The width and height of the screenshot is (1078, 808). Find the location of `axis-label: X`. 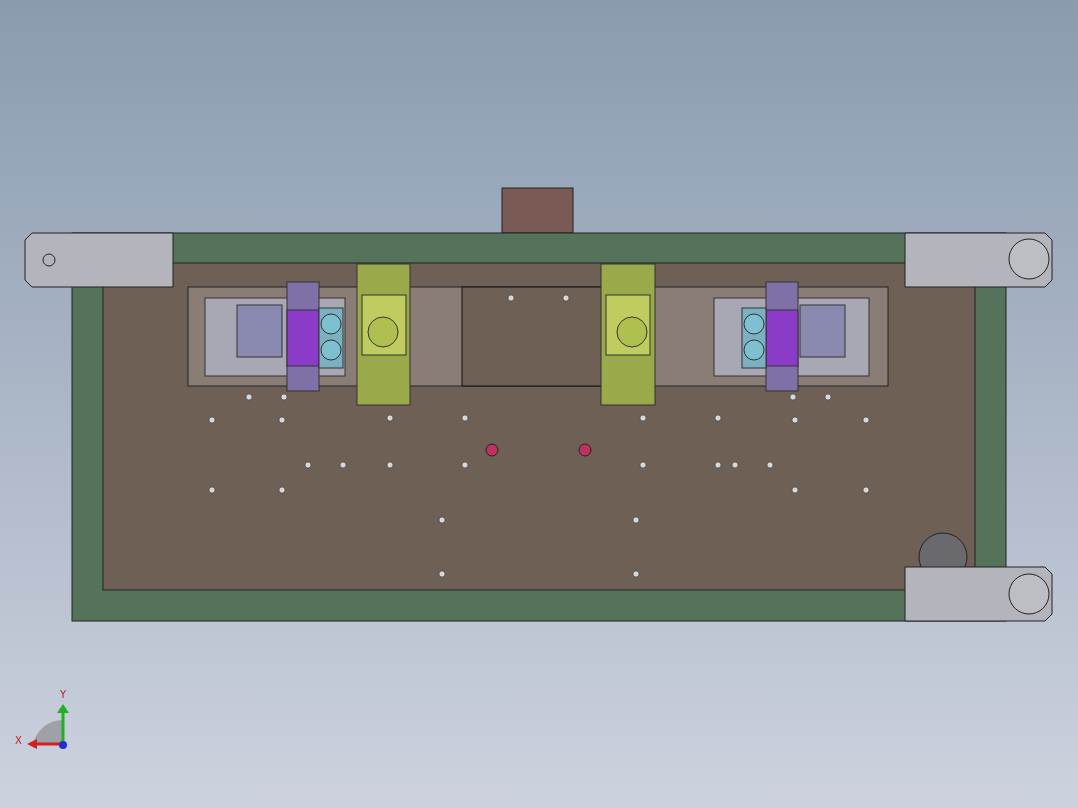

axis-label: X is located at coordinates (18, 740).